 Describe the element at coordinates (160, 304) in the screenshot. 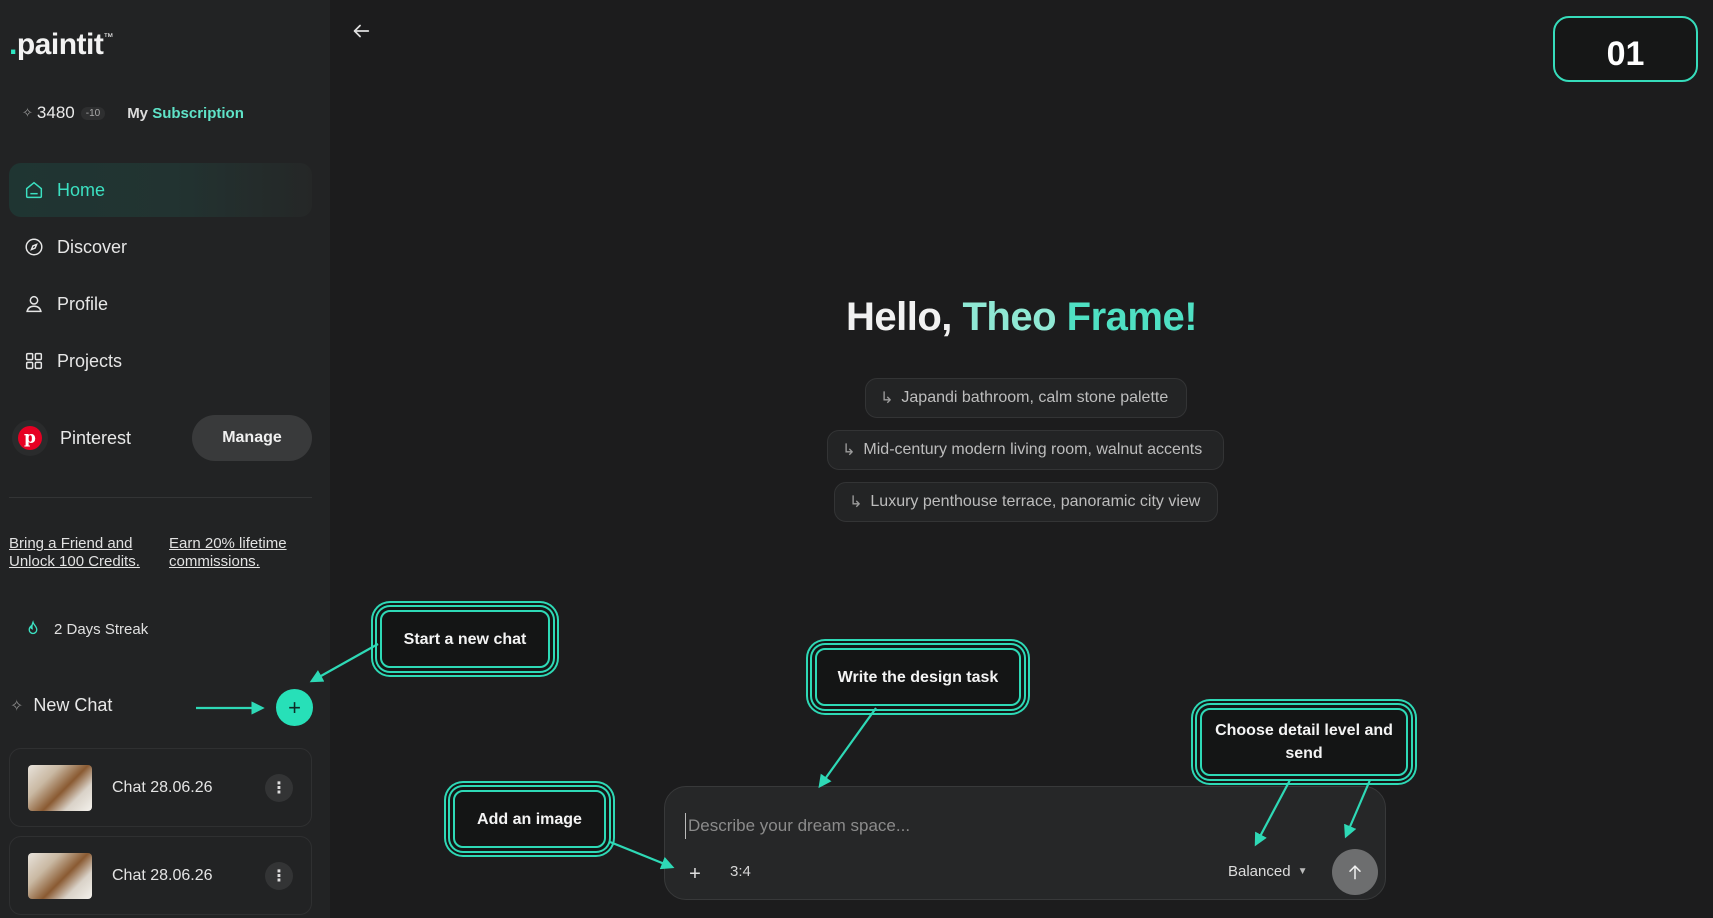

I see `nav-item-profile: Profile` at that location.